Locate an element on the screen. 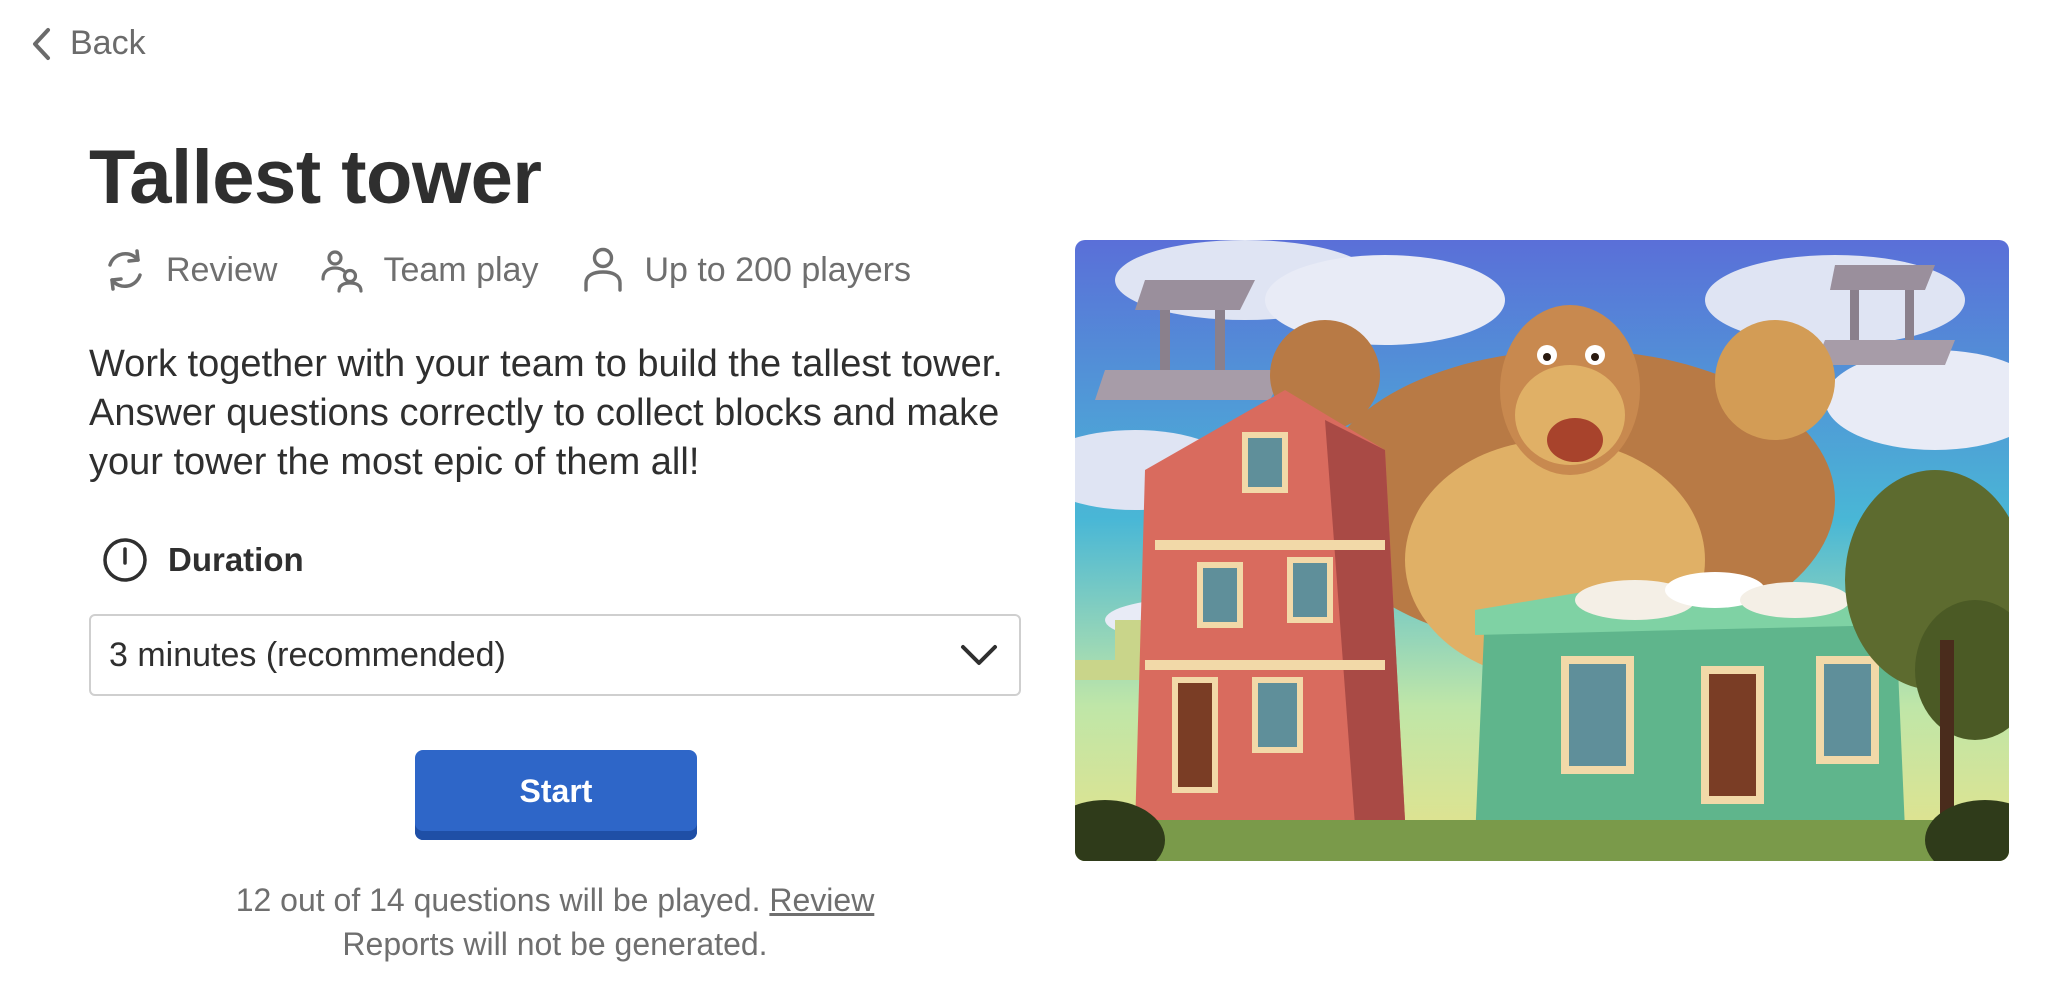  back-button: Back is located at coordinates (88, 43).